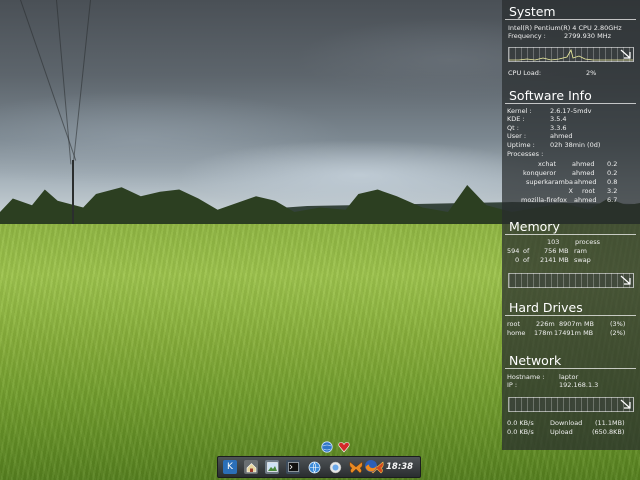  I want to click on drive-percent: (2%), so click(618, 333).